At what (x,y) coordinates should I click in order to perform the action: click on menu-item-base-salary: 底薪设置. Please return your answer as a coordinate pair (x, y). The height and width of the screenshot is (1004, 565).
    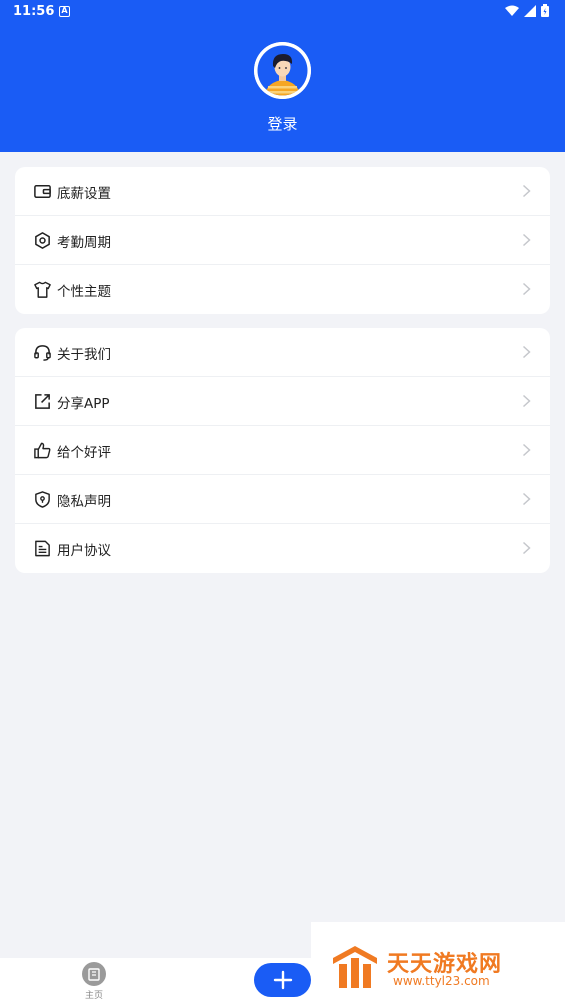
    Looking at the image, I should click on (282, 191).